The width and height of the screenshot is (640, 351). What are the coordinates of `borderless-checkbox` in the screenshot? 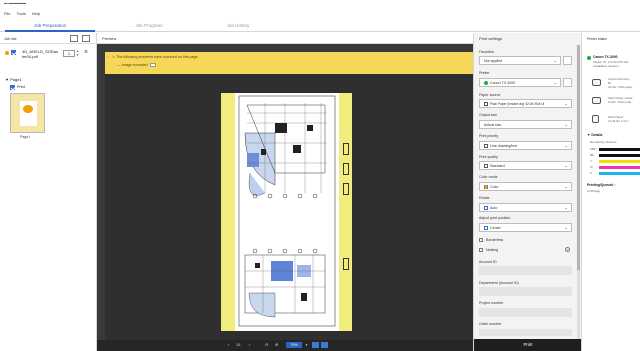 It's located at (481, 240).